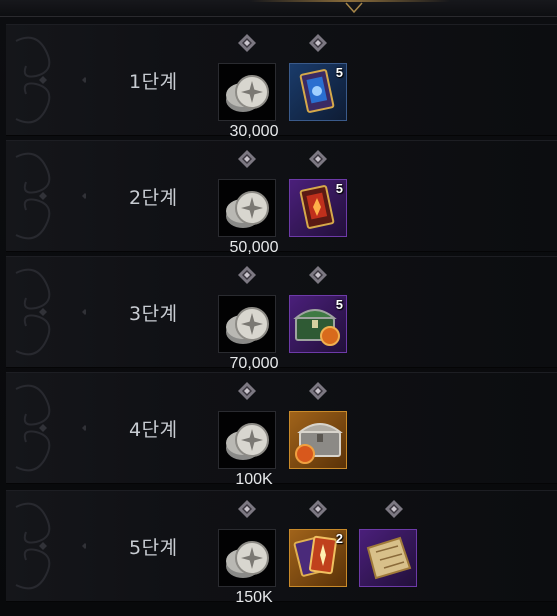 The image size is (557, 616). Describe the element at coordinates (254, 363) in the screenshot. I see `reward-amount: 70,000` at that location.